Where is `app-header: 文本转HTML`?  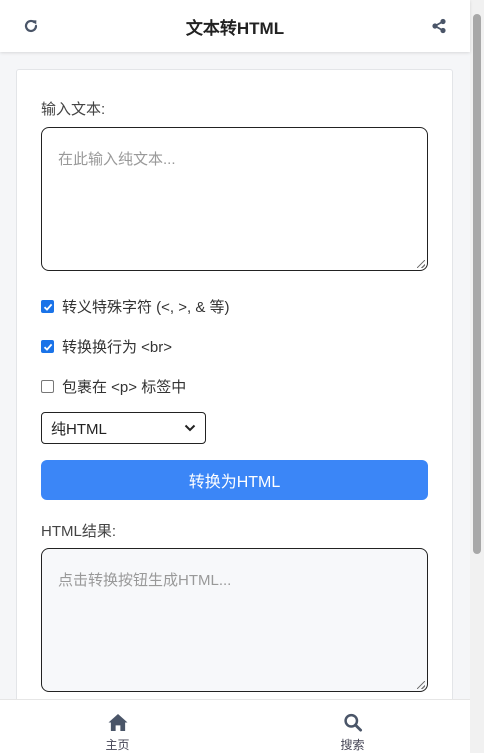
app-header: 文本转HTML is located at coordinates (235, 26).